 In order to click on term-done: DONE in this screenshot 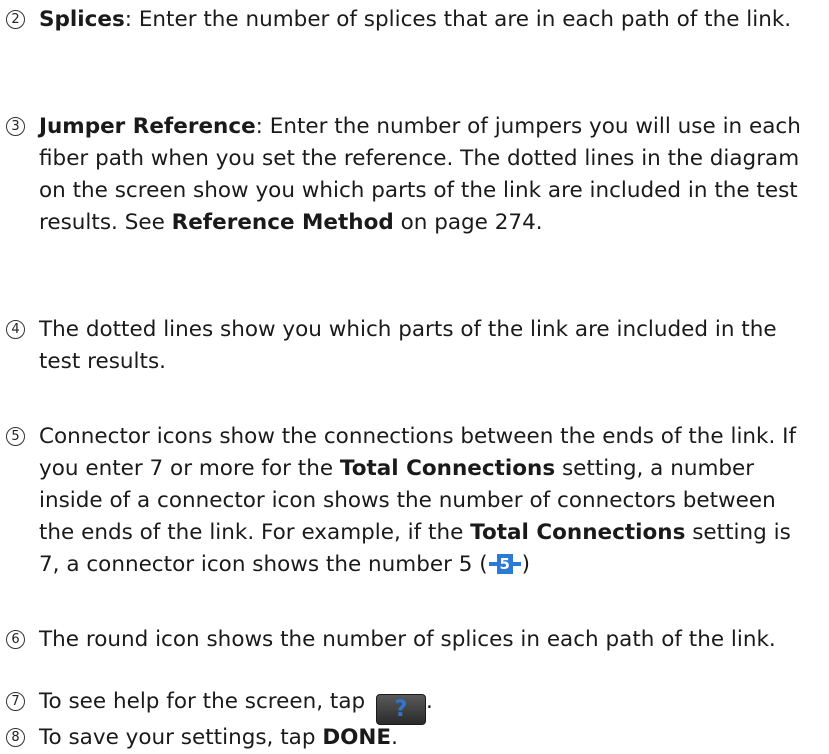, I will do `click(357, 737)`.